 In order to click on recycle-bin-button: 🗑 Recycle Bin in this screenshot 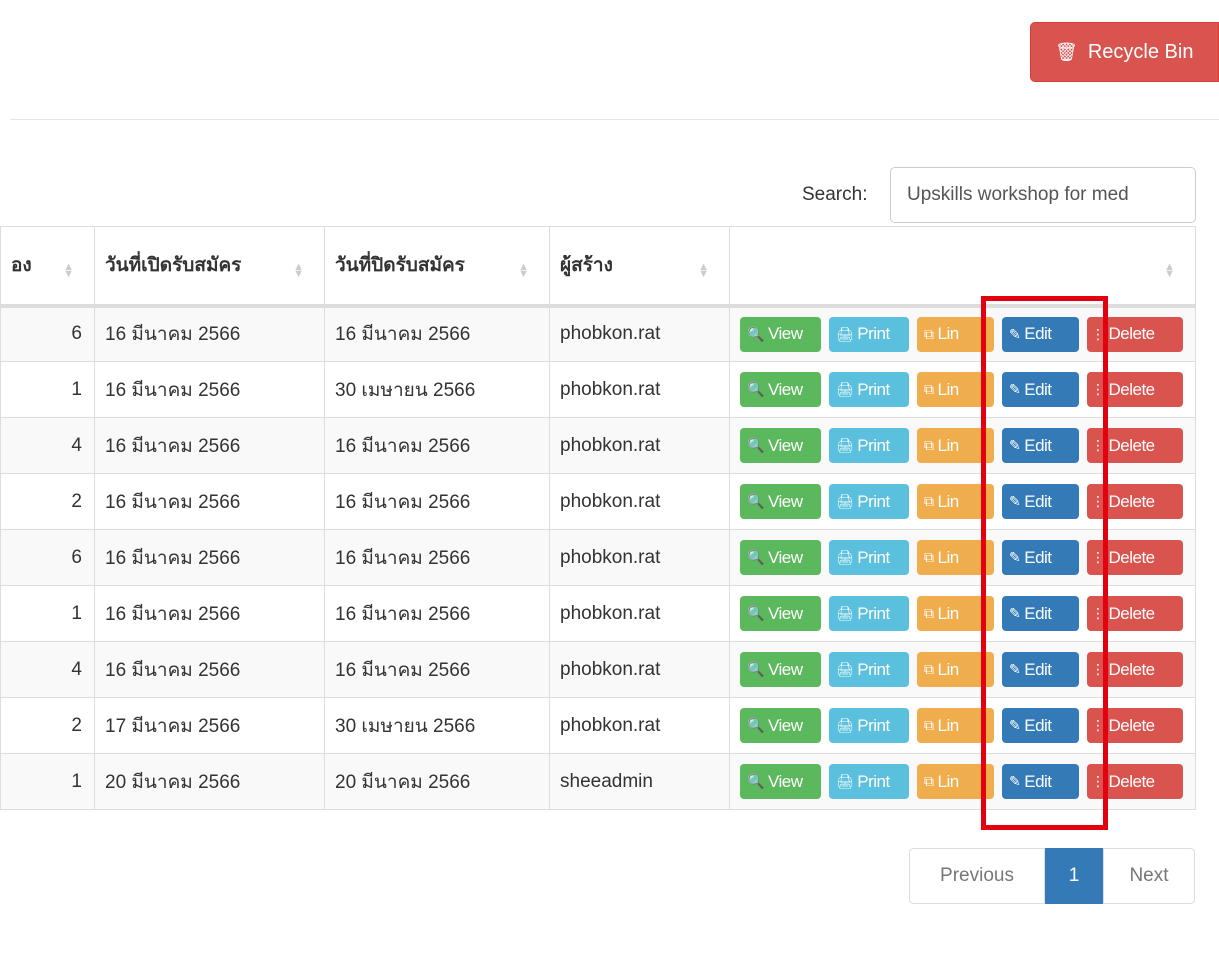, I will do `click(1124, 52)`.